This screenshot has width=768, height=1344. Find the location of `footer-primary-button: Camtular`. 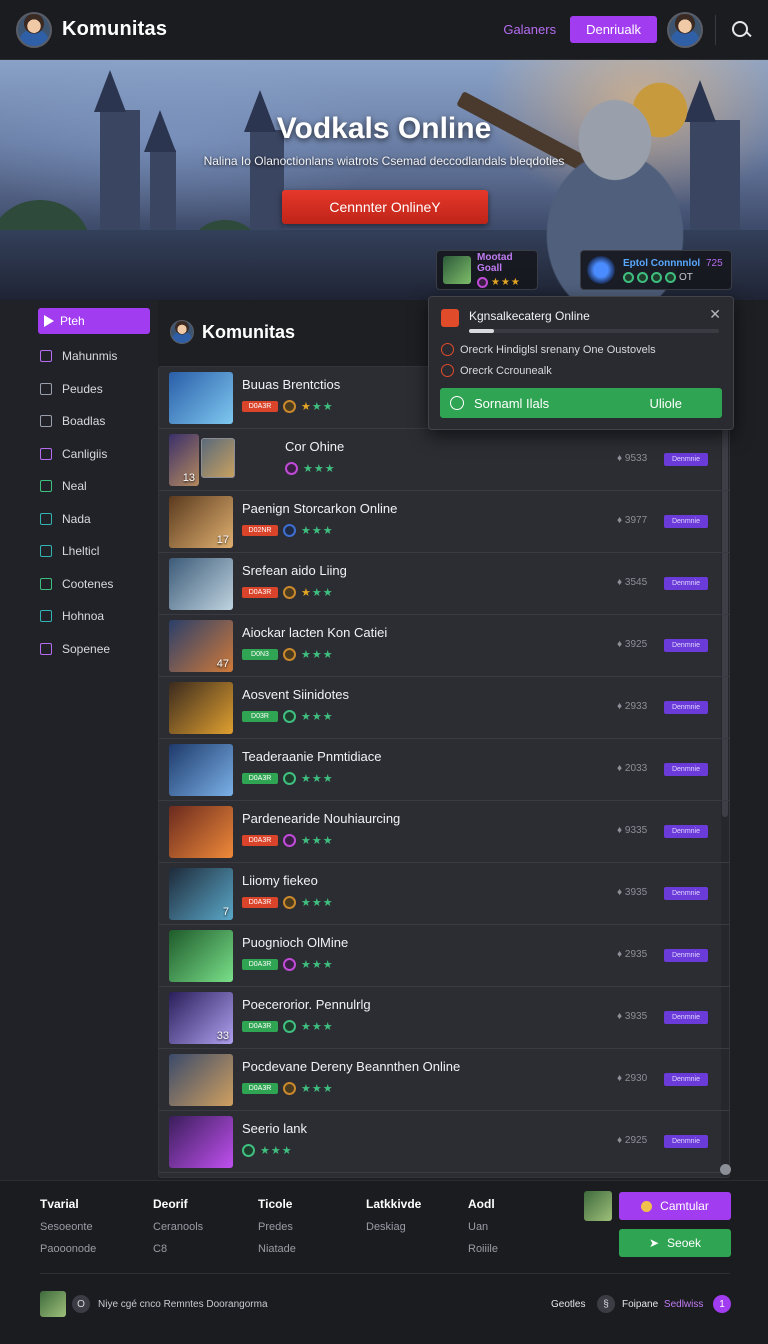

footer-primary-button: Camtular is located at coordinates (675, 1206).